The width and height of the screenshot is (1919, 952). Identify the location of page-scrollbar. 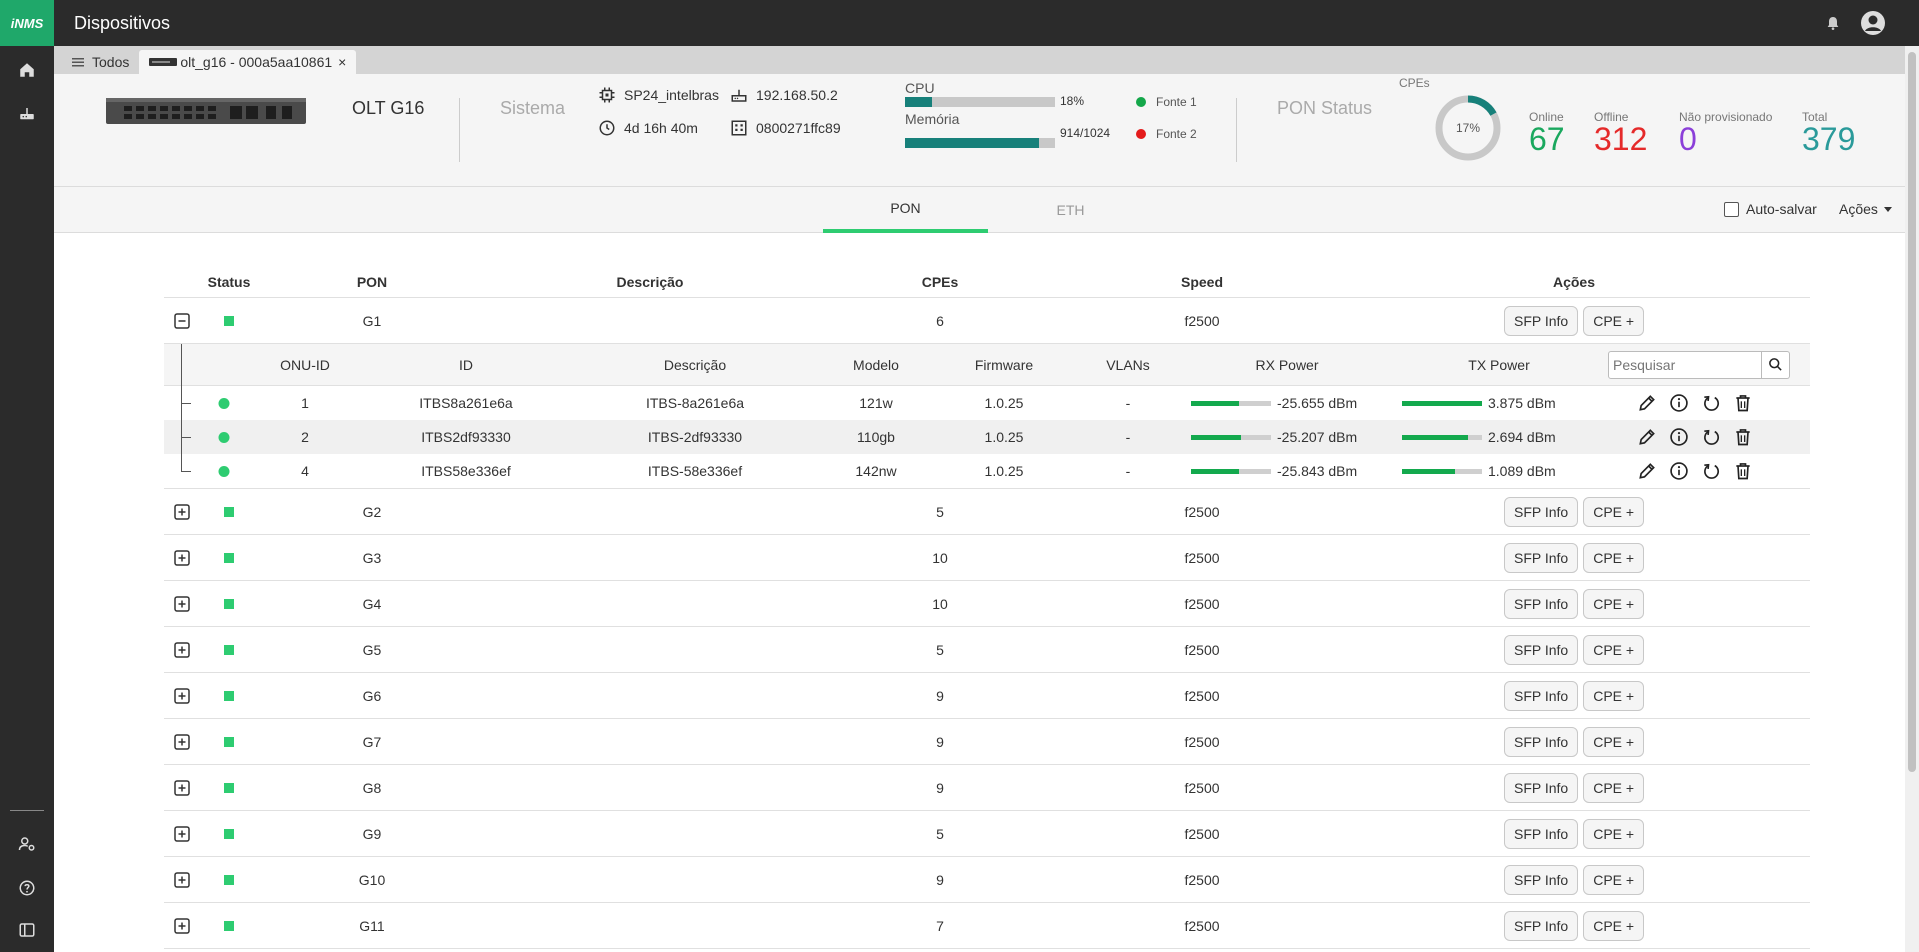
(1912, 499).